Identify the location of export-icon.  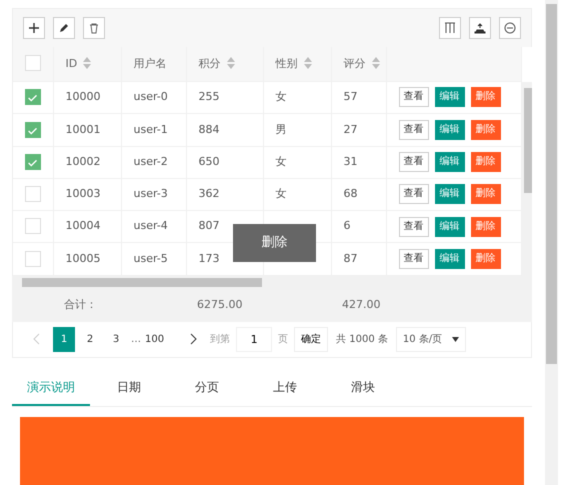
(480, 28).